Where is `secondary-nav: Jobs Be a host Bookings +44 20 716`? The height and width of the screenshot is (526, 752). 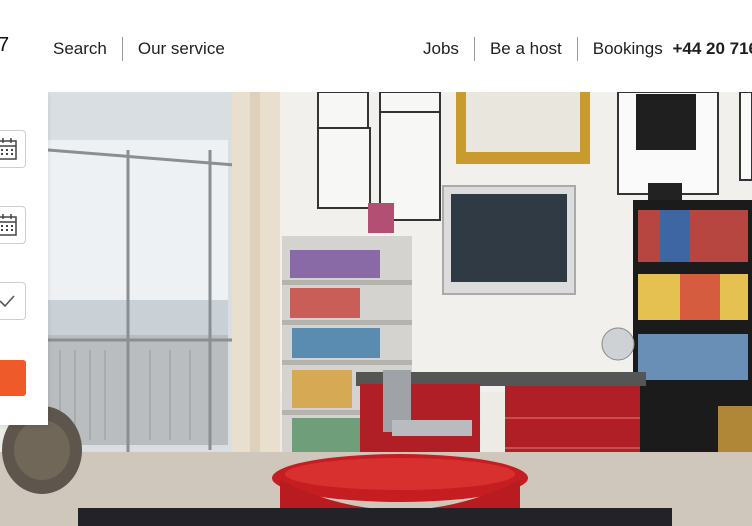 secondary-nav: Jobs Be a host Bookings +44 20 716 is located at coordinates (587, 49).